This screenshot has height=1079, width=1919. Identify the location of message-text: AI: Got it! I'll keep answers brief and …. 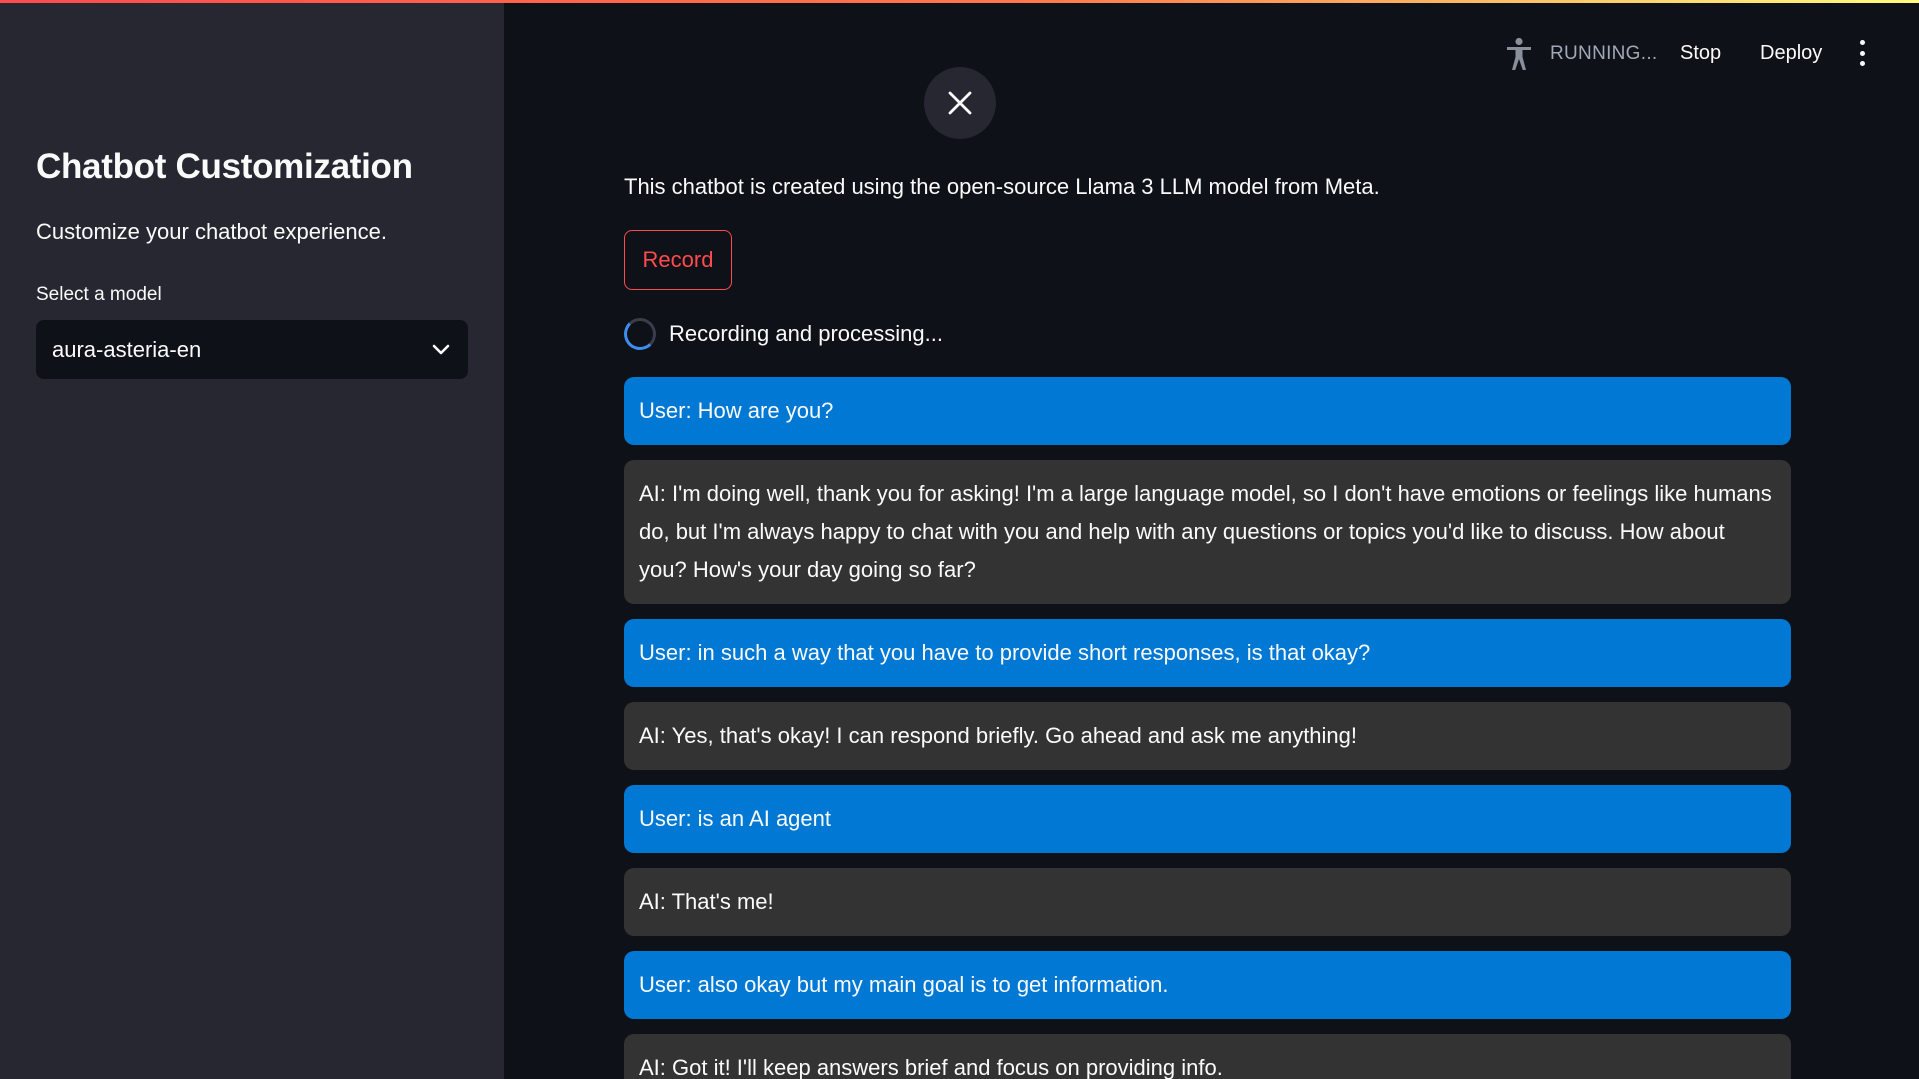
(931, 1067).